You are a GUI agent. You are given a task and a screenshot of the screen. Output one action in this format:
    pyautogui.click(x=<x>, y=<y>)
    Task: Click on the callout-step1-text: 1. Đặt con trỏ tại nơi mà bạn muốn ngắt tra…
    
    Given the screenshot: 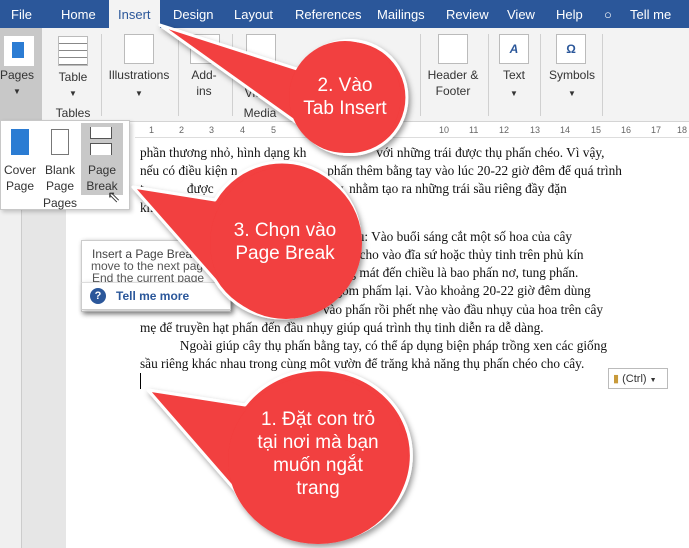 What is the action you would take?
    pyautogui.click(x=318, y=454)
    